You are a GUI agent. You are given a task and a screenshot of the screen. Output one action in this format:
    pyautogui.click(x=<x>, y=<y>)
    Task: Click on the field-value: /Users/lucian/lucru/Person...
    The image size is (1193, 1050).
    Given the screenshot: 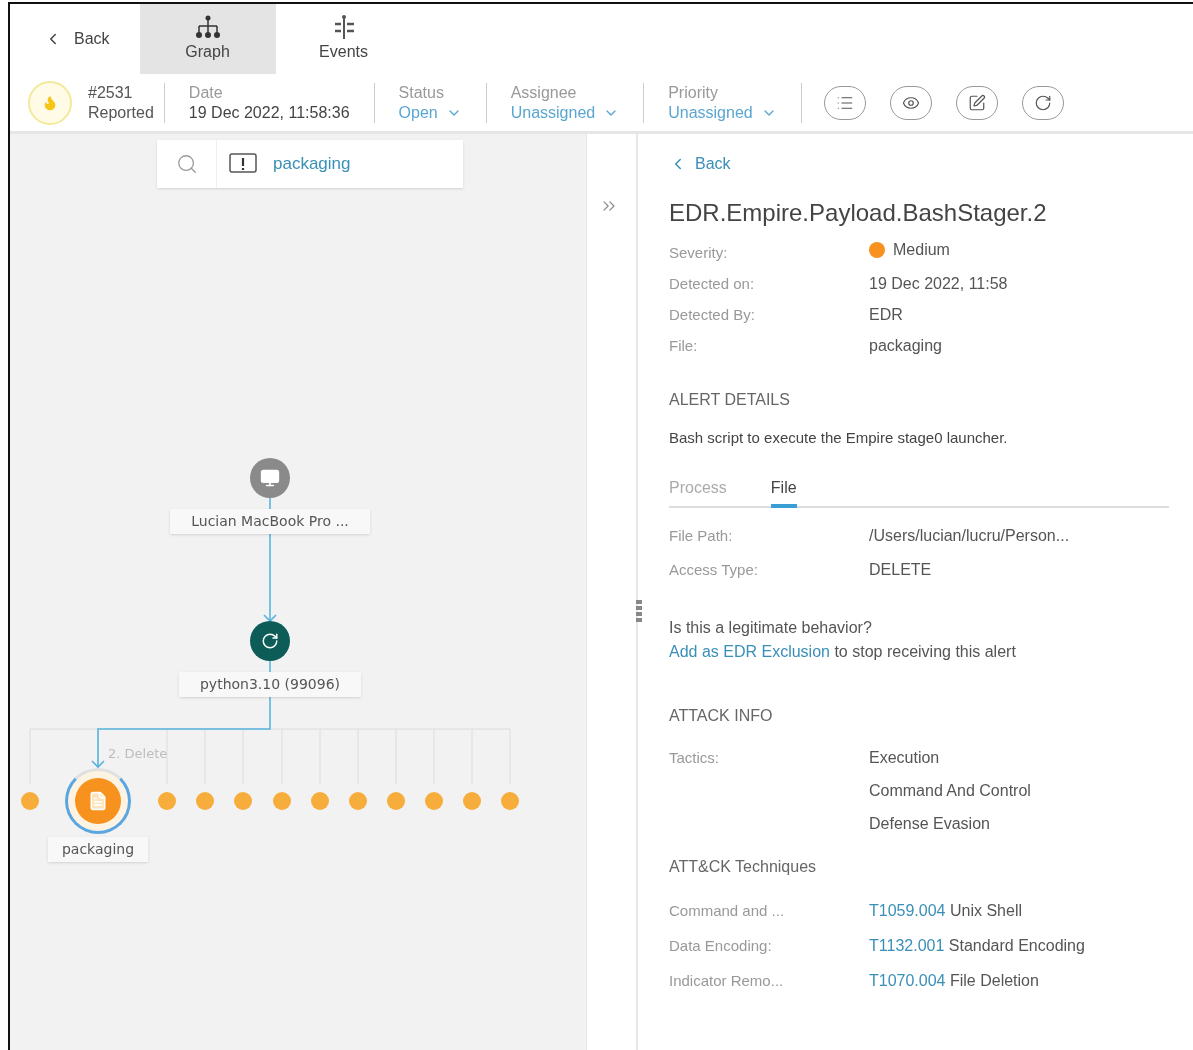 What is the action you would take?
    pyautogui.click(x=969, y=536)
    